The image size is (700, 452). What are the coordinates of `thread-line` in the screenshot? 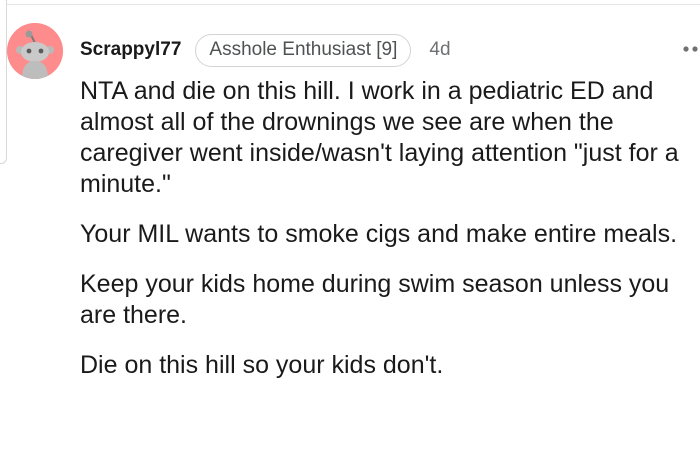 It's located at (3, 82).